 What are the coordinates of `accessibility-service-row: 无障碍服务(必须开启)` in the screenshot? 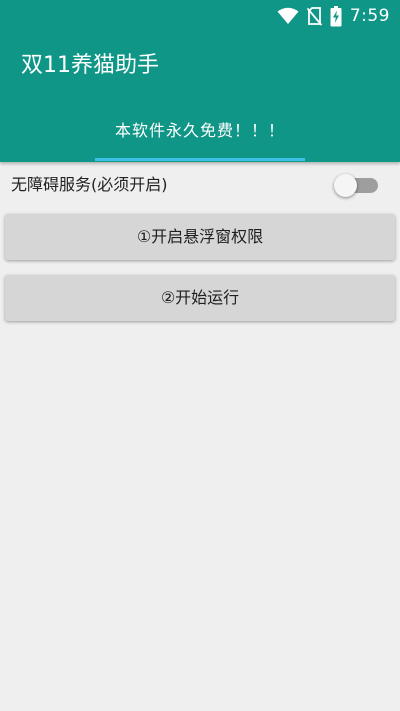 It's located at (200, 186).